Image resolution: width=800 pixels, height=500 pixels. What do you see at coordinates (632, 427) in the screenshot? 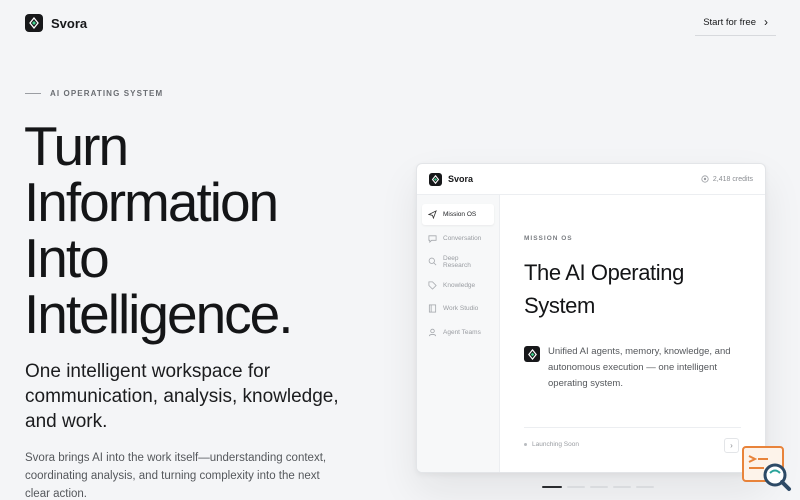
I see `preview-divider` at bounding box center [632, 427].